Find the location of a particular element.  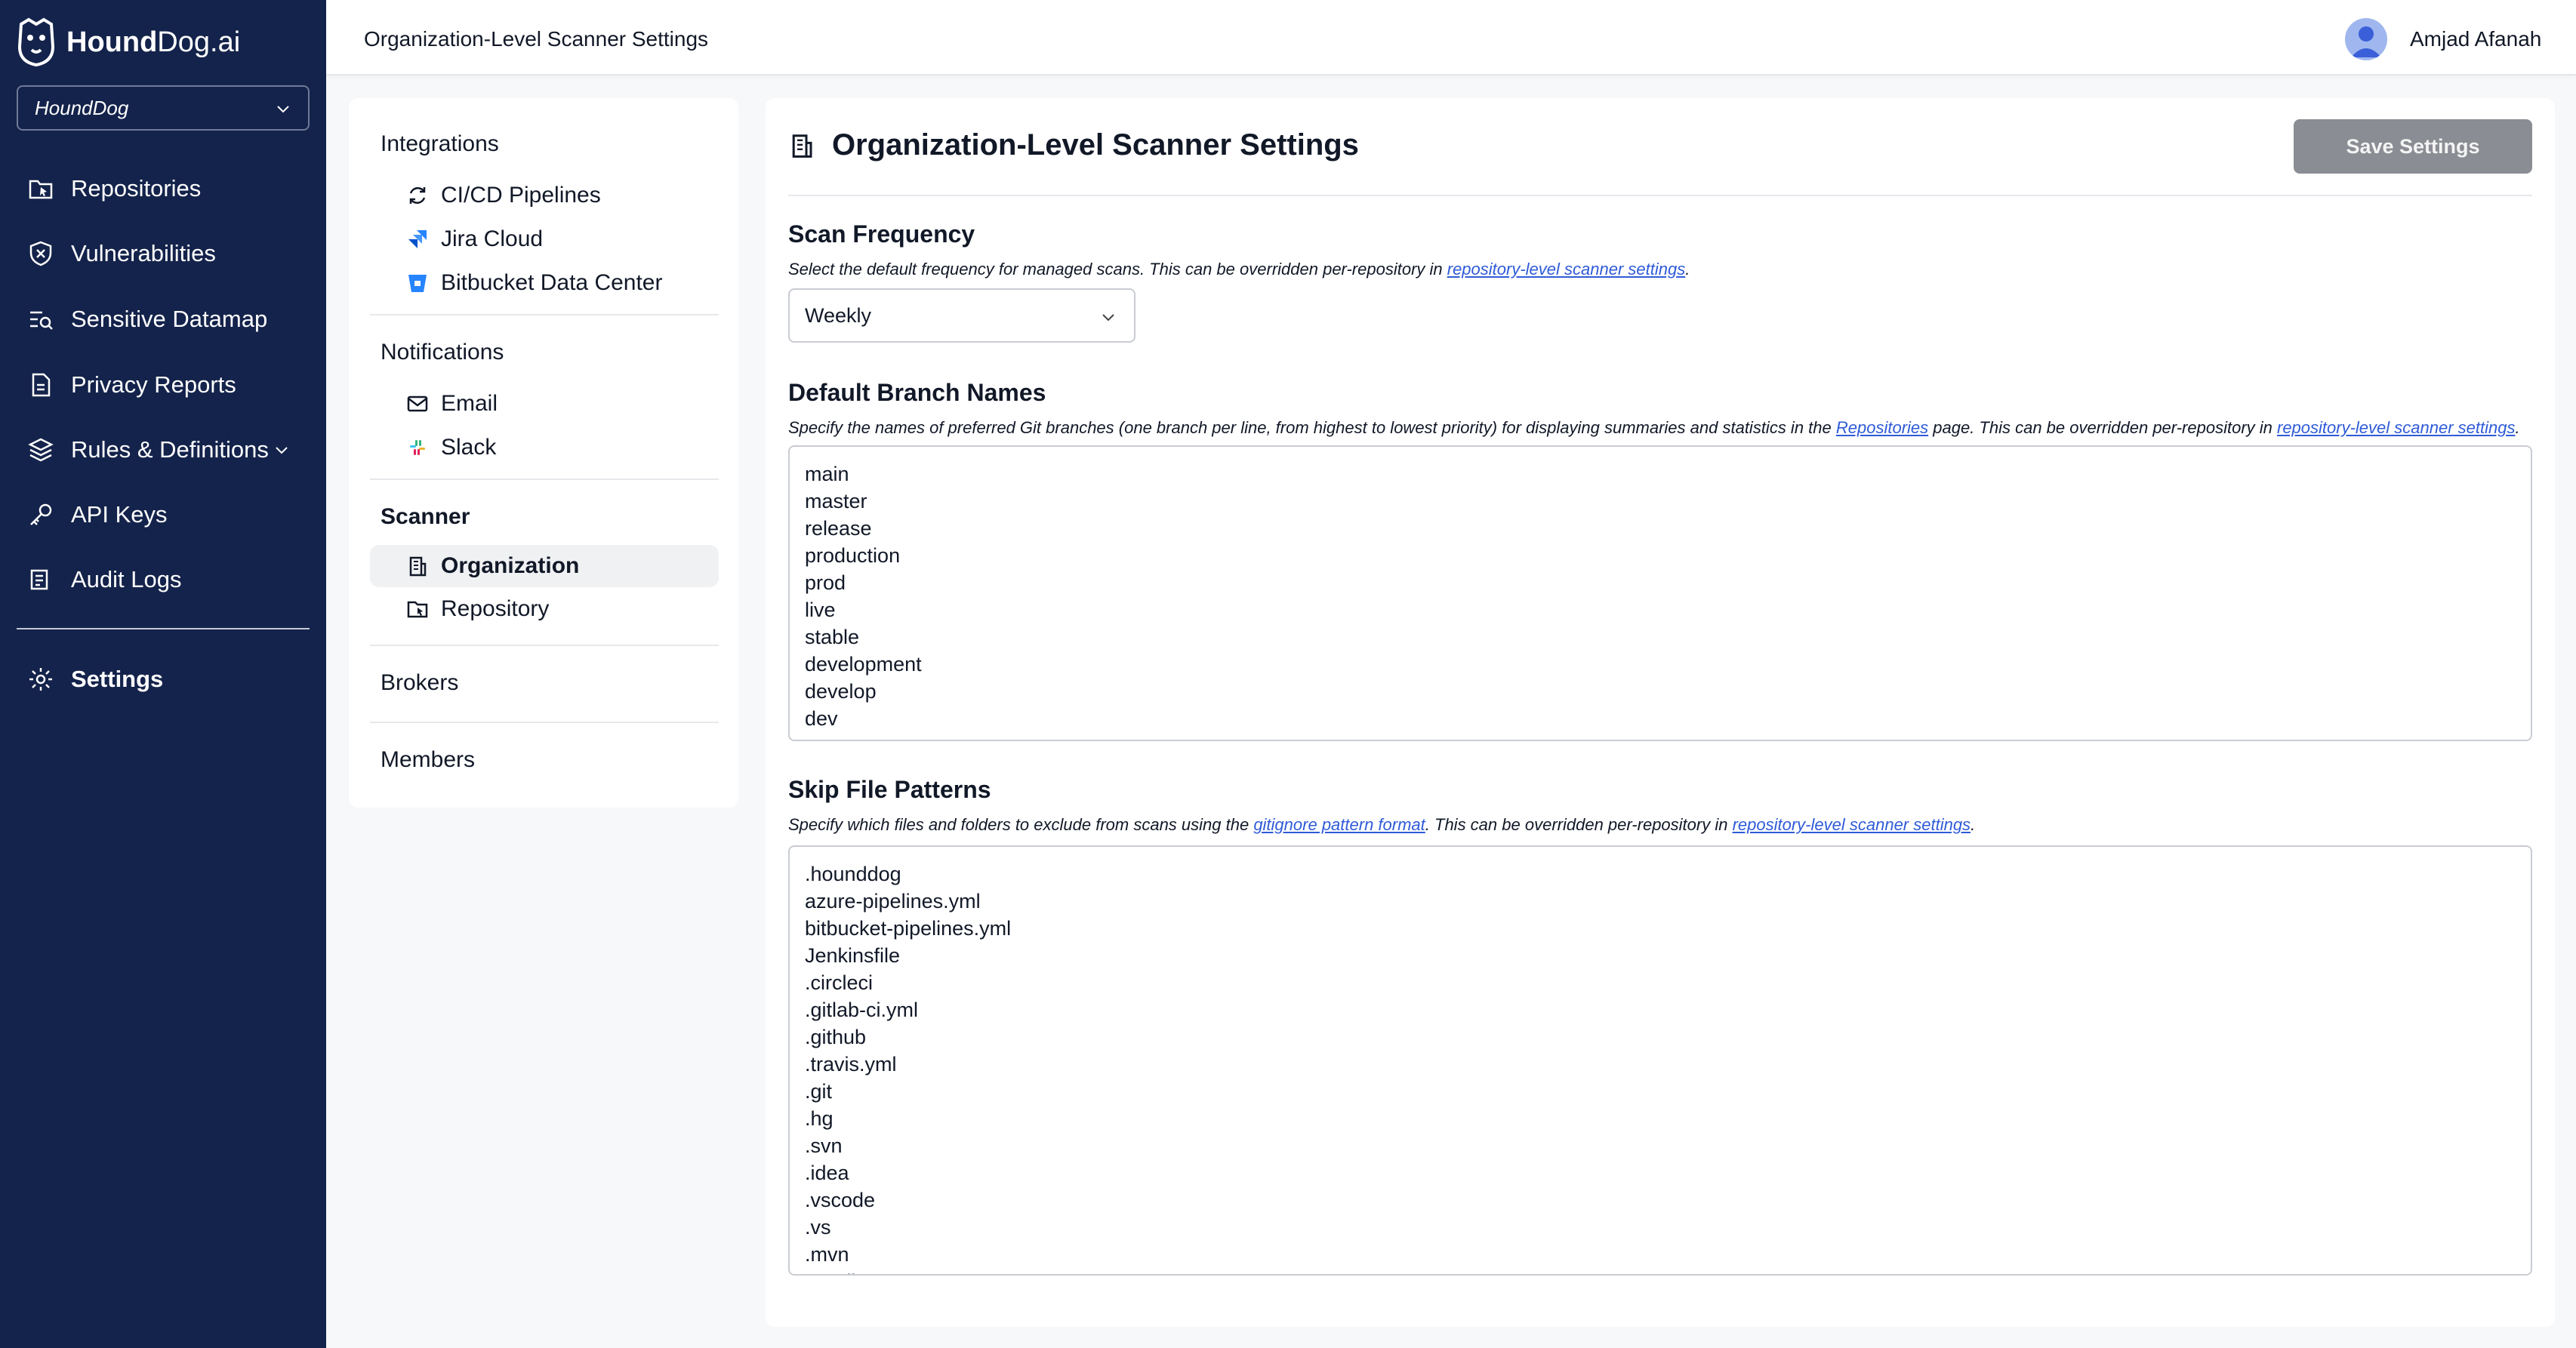

nav-item-label: Sensitive Datamap is located at coordinates (169, 319).